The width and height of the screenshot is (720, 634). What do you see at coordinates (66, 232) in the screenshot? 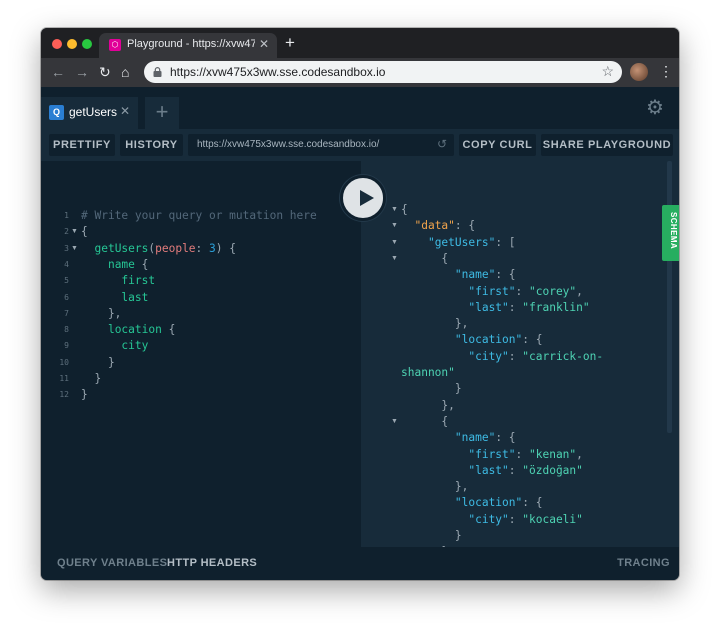
I see `line-number: 2` at bounding box center [66, 232].